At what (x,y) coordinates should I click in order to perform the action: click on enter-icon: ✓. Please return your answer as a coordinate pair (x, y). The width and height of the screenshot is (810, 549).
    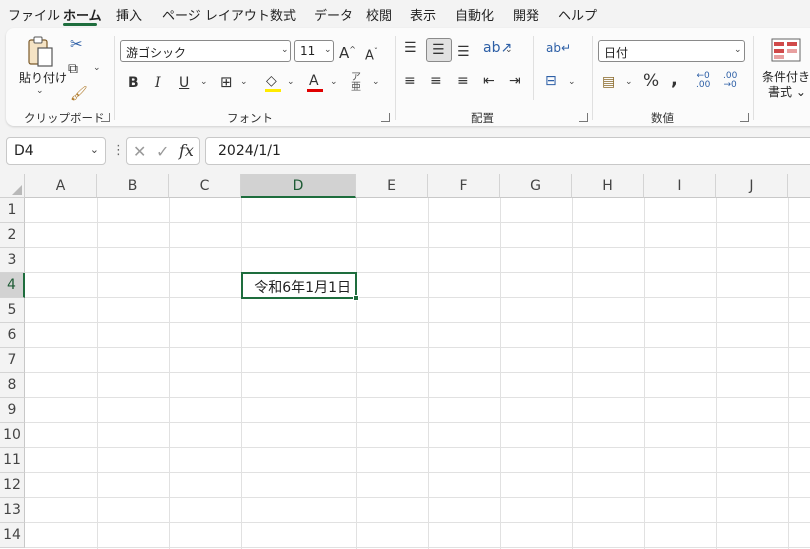
    Looking at the image, I should click on (162, 151).